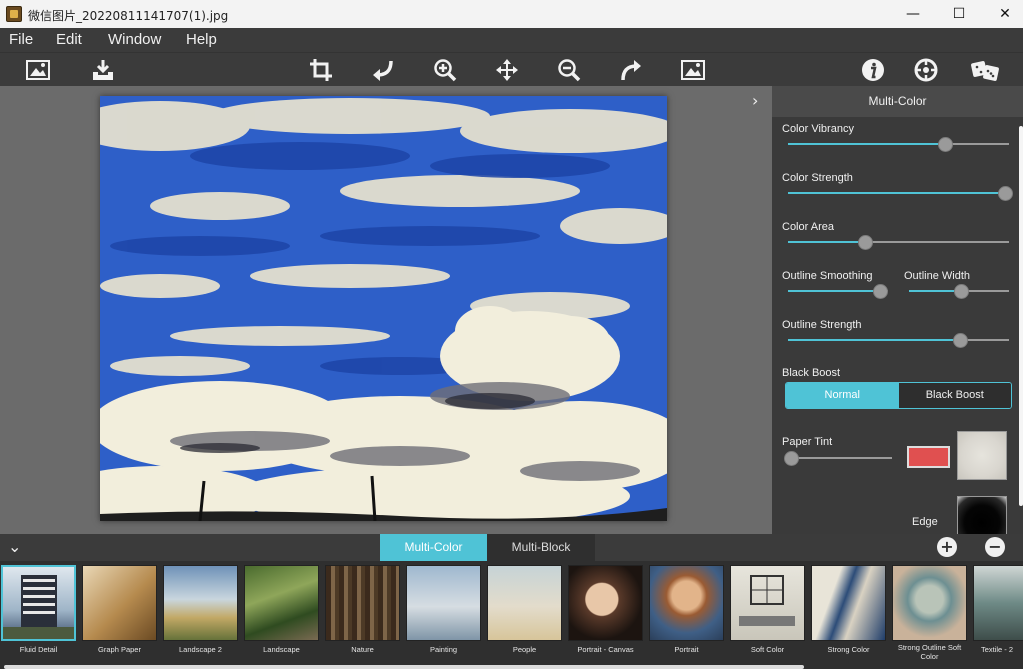 This screenshot has width=1023, height=669. Describe the element at coordinates (755, 100) in the screenshot. I see `collapse-panel-icon: ›` at that location.